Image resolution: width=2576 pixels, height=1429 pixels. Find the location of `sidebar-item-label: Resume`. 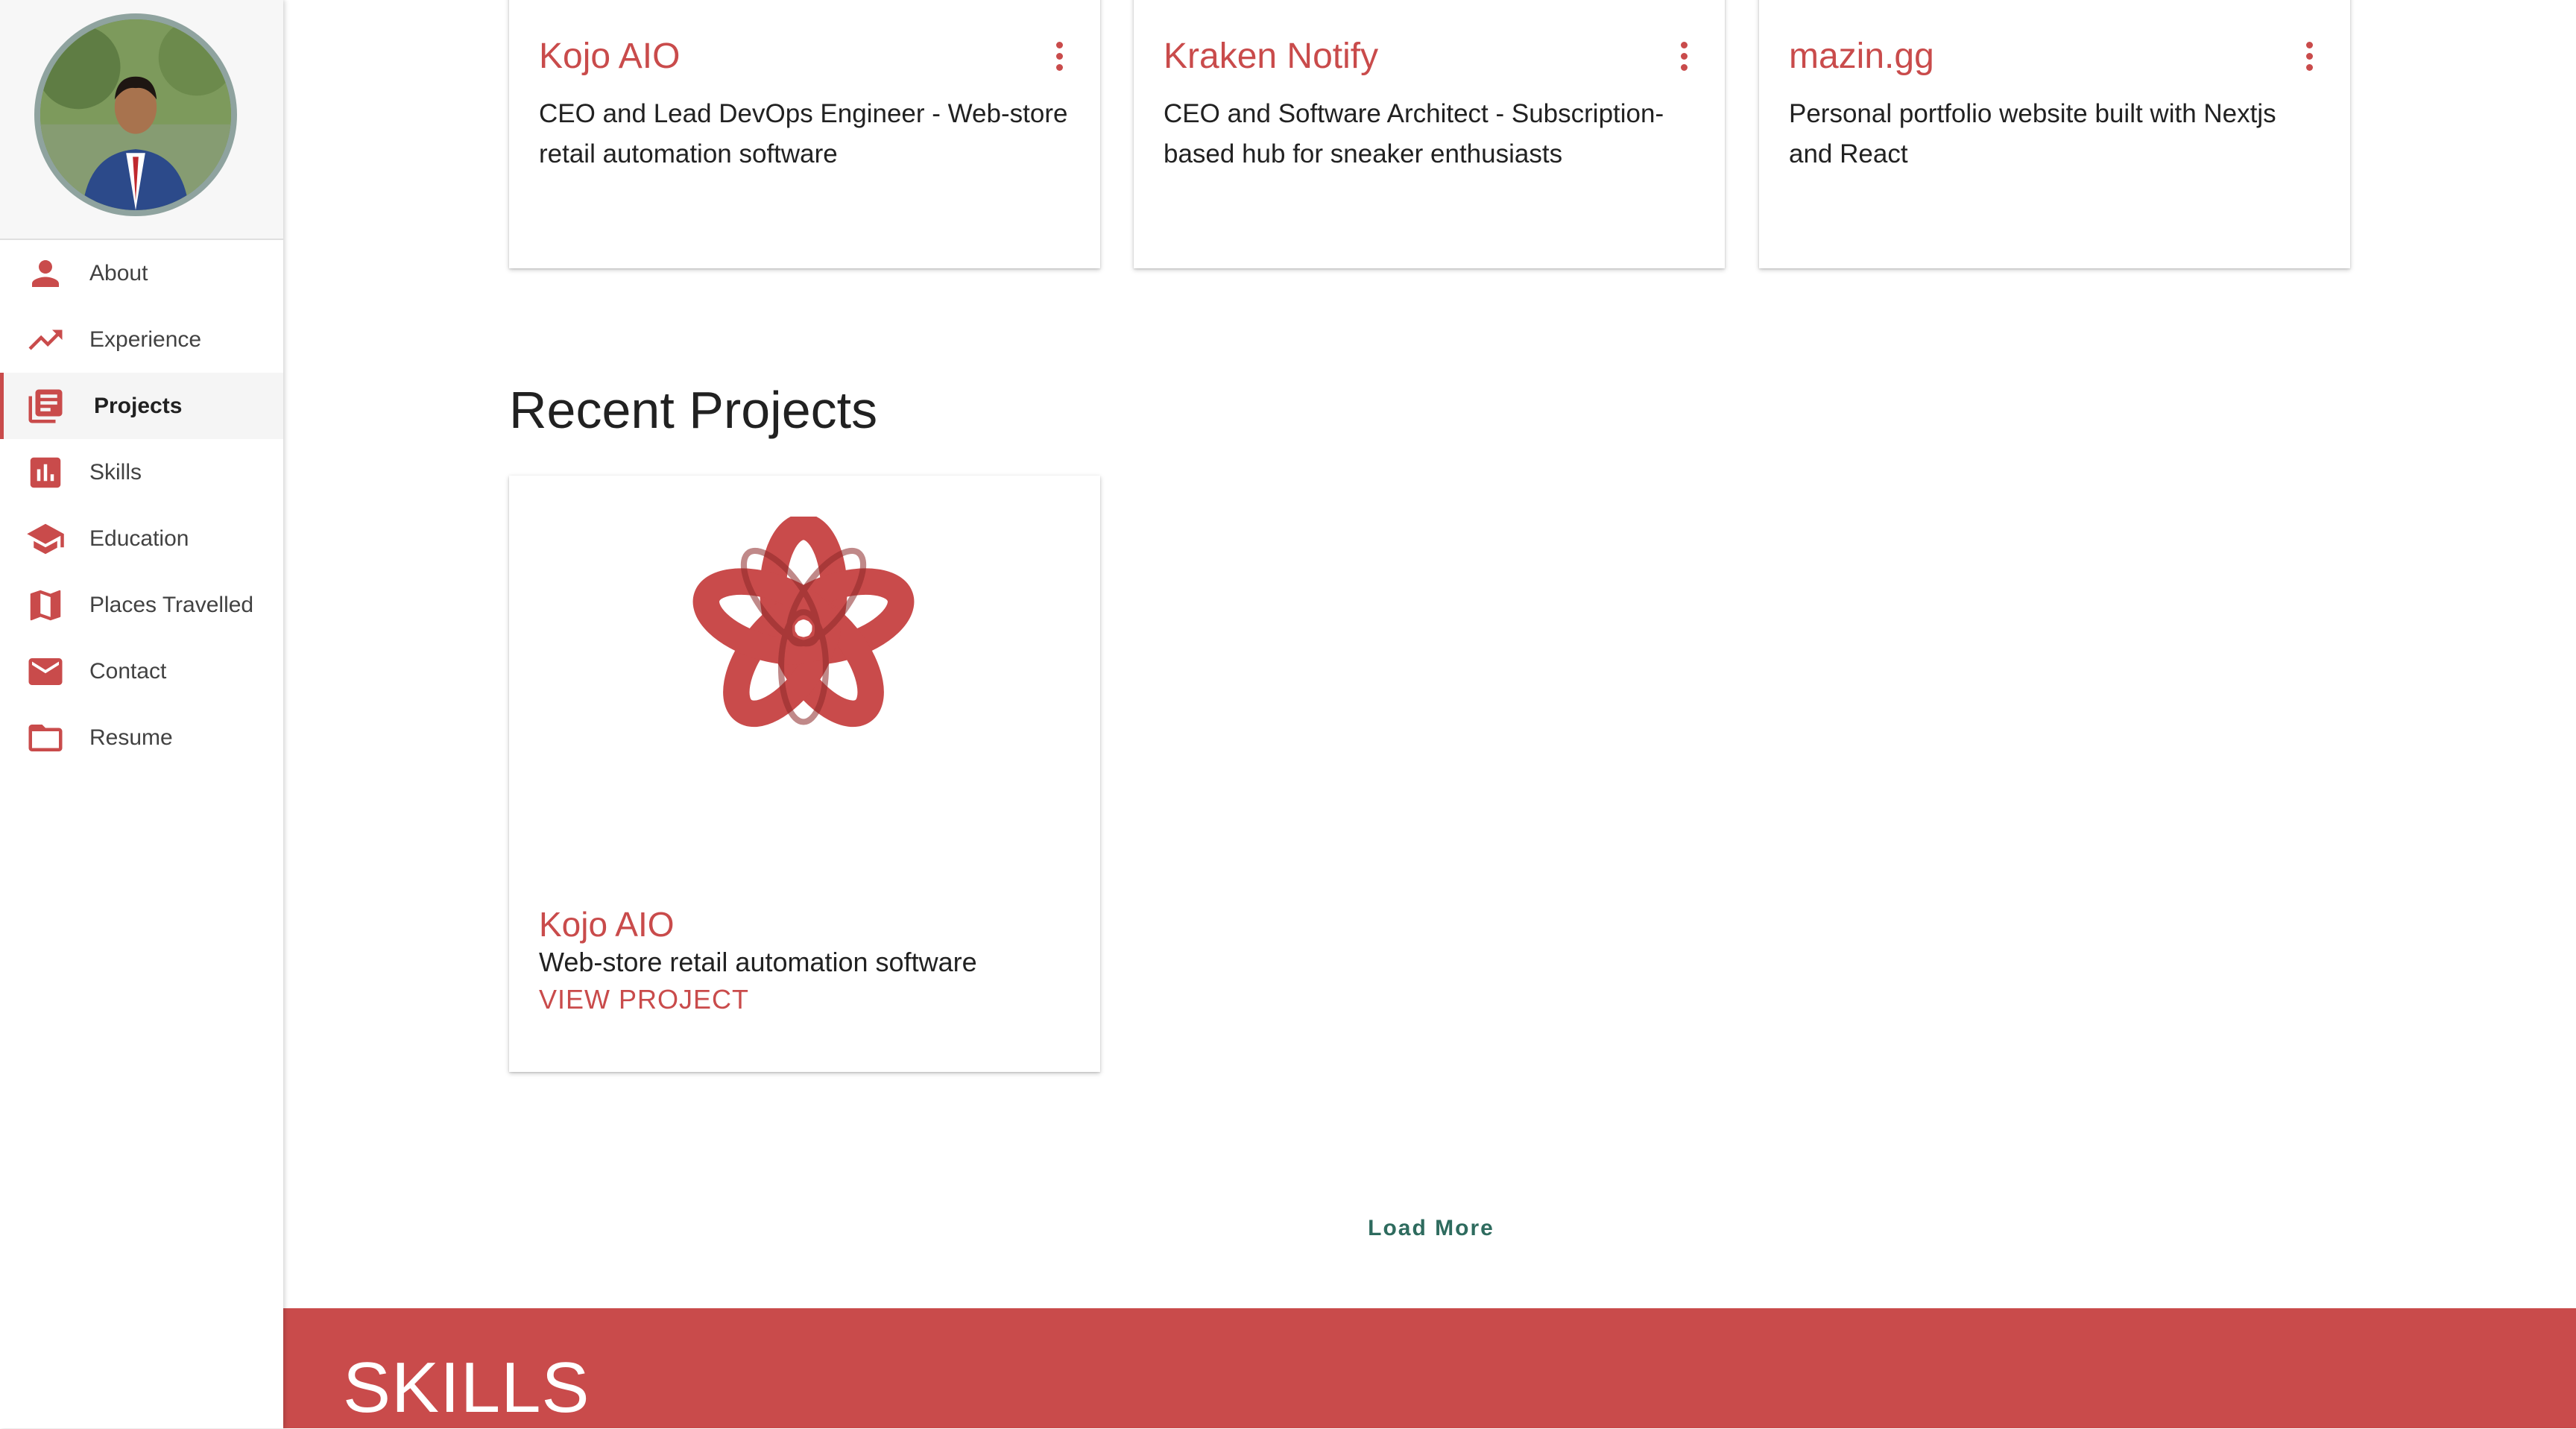

sidebar-item-label: Resume is located at coordinates (131, 737).